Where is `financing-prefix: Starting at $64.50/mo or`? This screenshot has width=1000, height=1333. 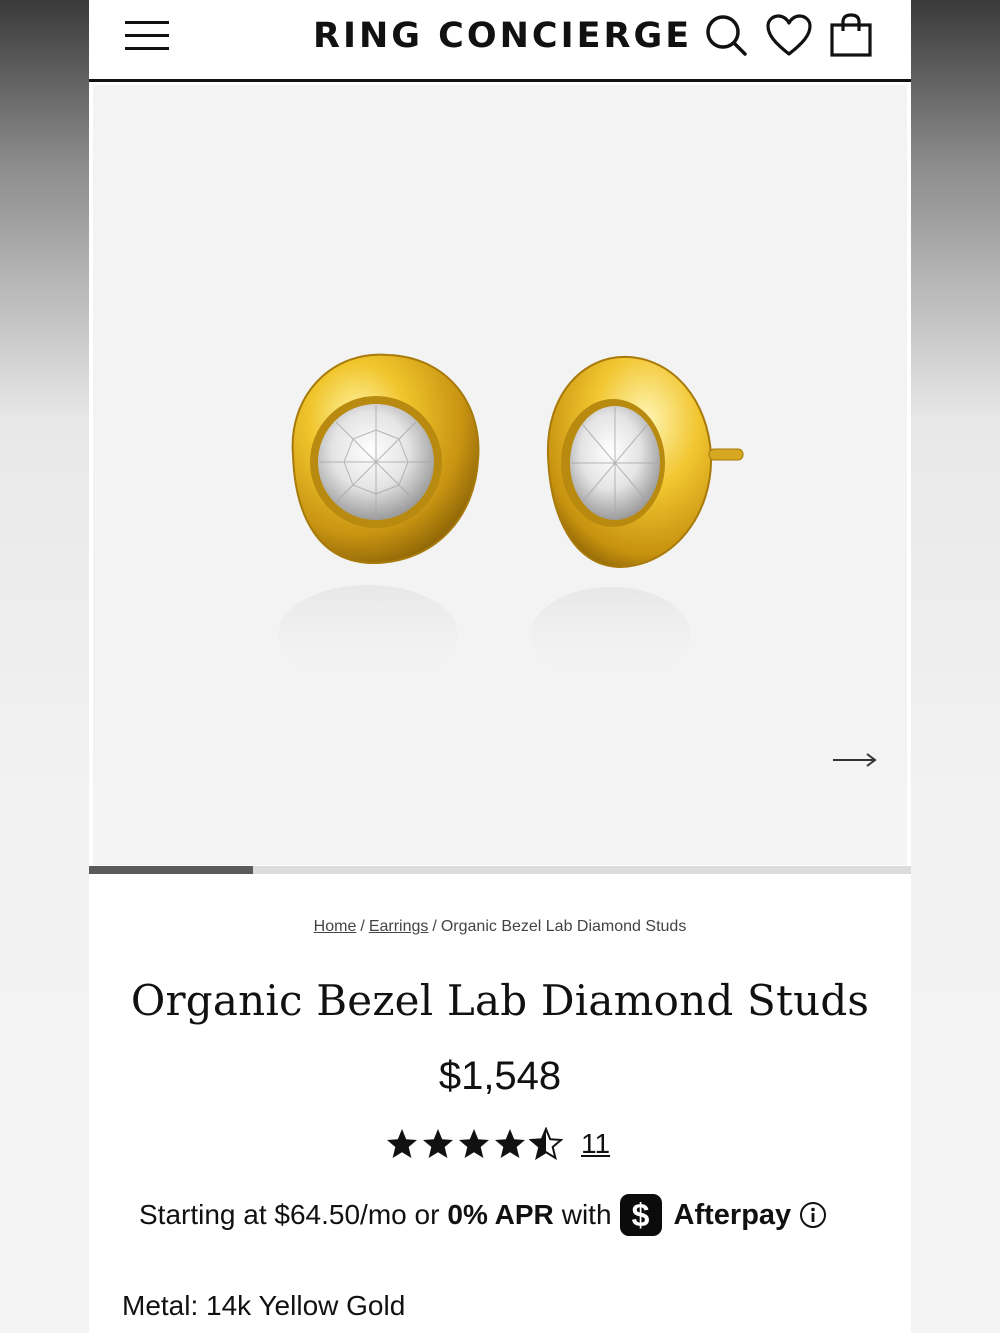
financing-prefix: Starting at $64.50/mo or is located at coordinates (289, 1214).